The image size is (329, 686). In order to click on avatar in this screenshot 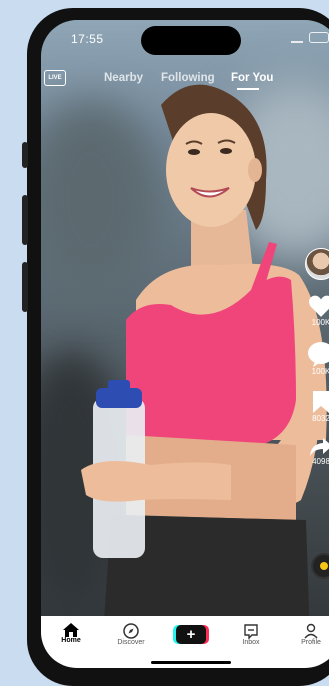, I will do `click(317, 264)`.